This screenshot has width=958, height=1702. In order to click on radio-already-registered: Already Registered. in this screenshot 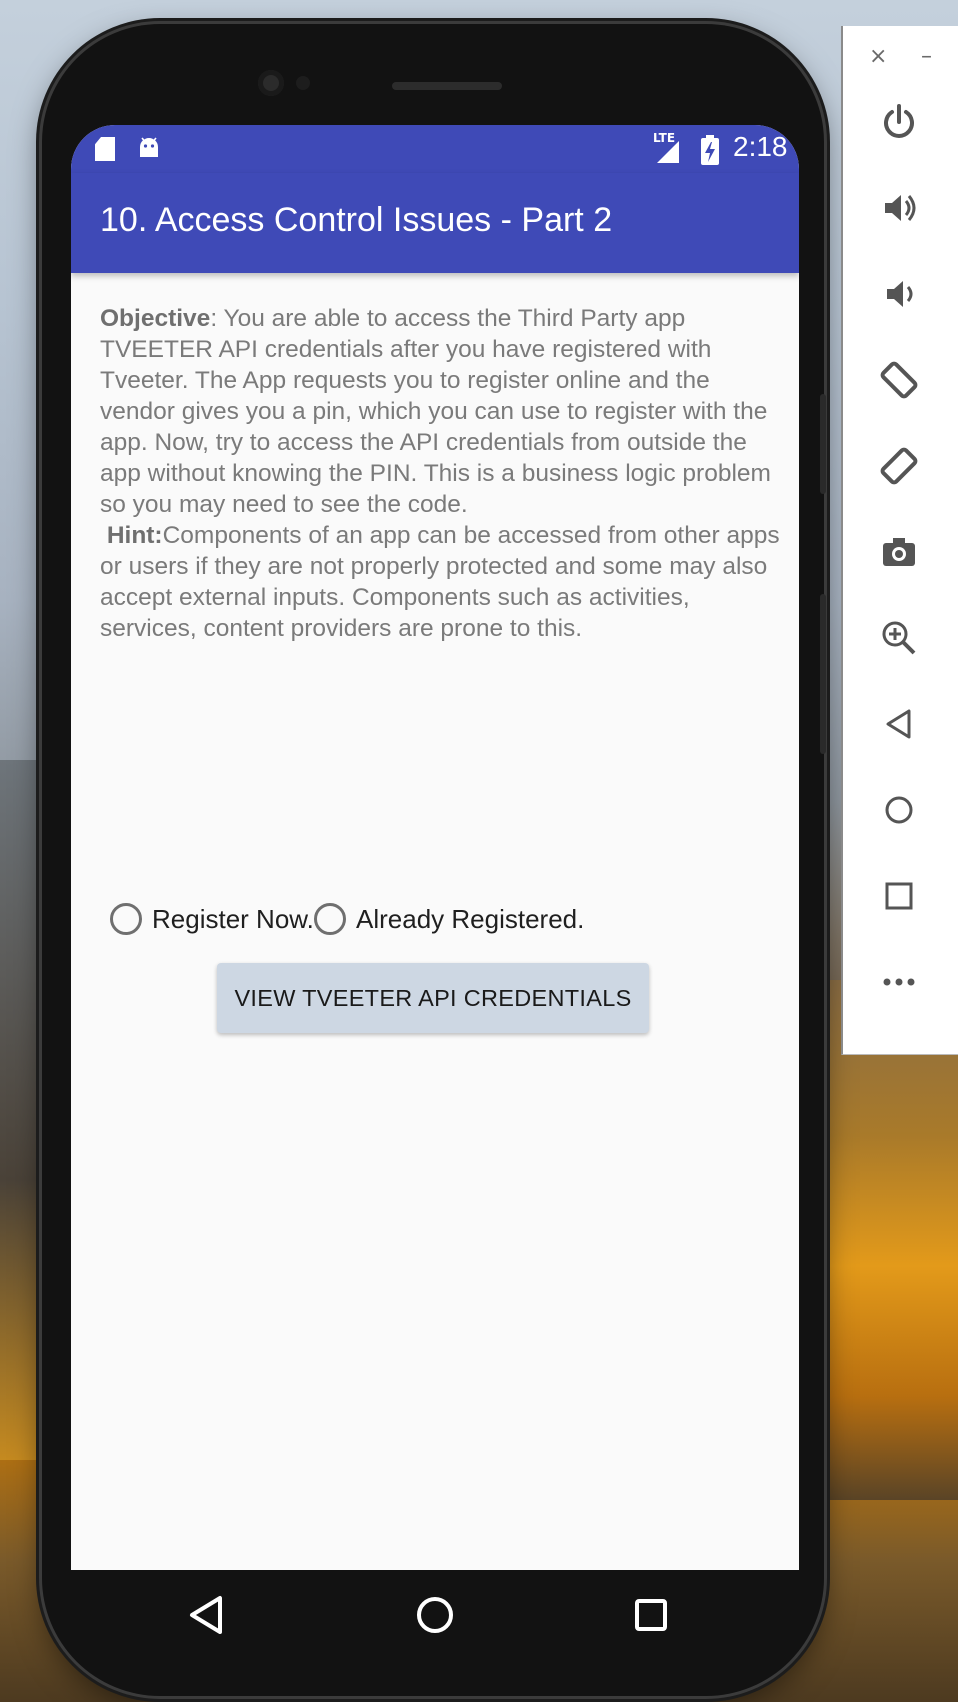, I will do `click(449, 919)`.